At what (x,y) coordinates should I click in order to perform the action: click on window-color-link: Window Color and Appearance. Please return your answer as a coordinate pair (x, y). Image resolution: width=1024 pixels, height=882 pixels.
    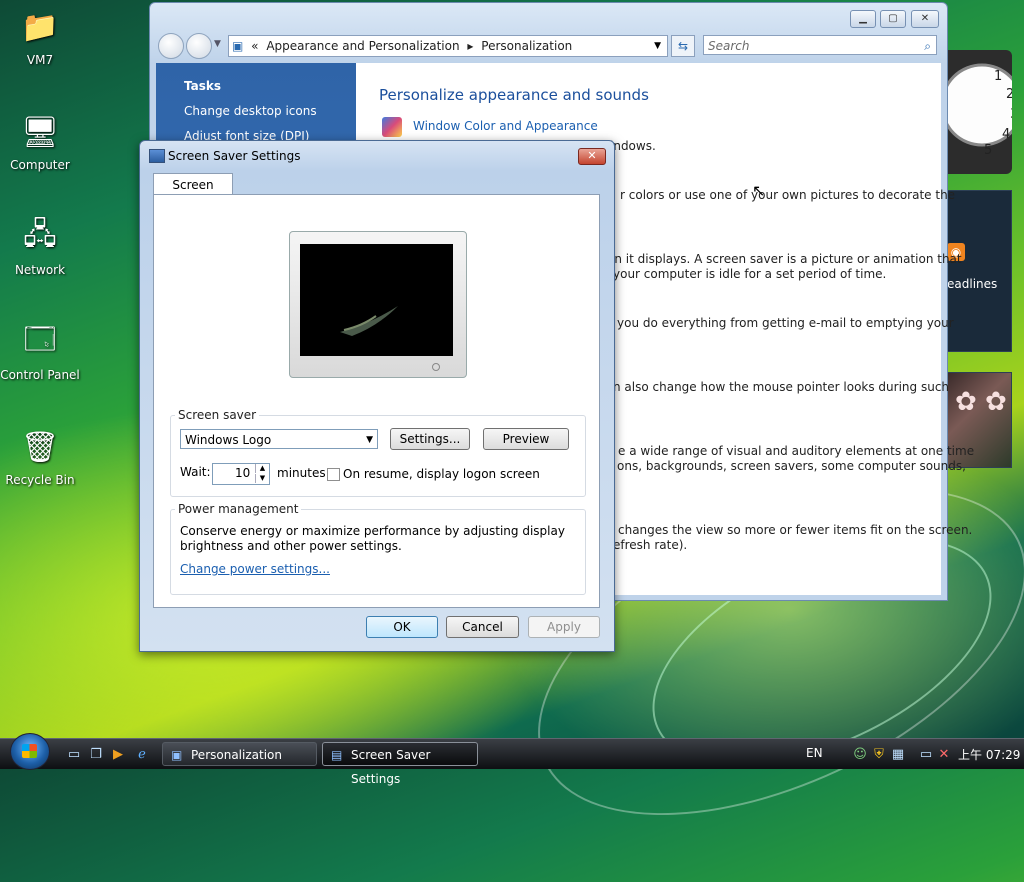
    Looking at the image, I should click on (505, 126).